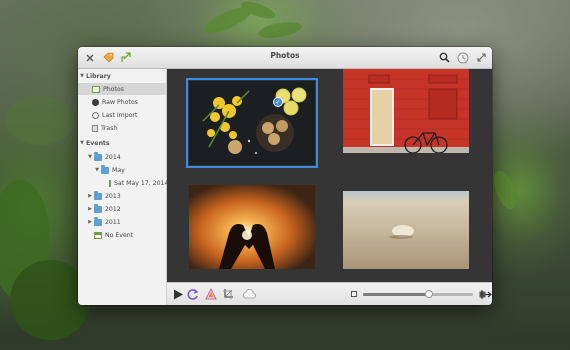 The height and width of the screenshot is (350, 570). I want to click on rotate-button, so click(193, 294).